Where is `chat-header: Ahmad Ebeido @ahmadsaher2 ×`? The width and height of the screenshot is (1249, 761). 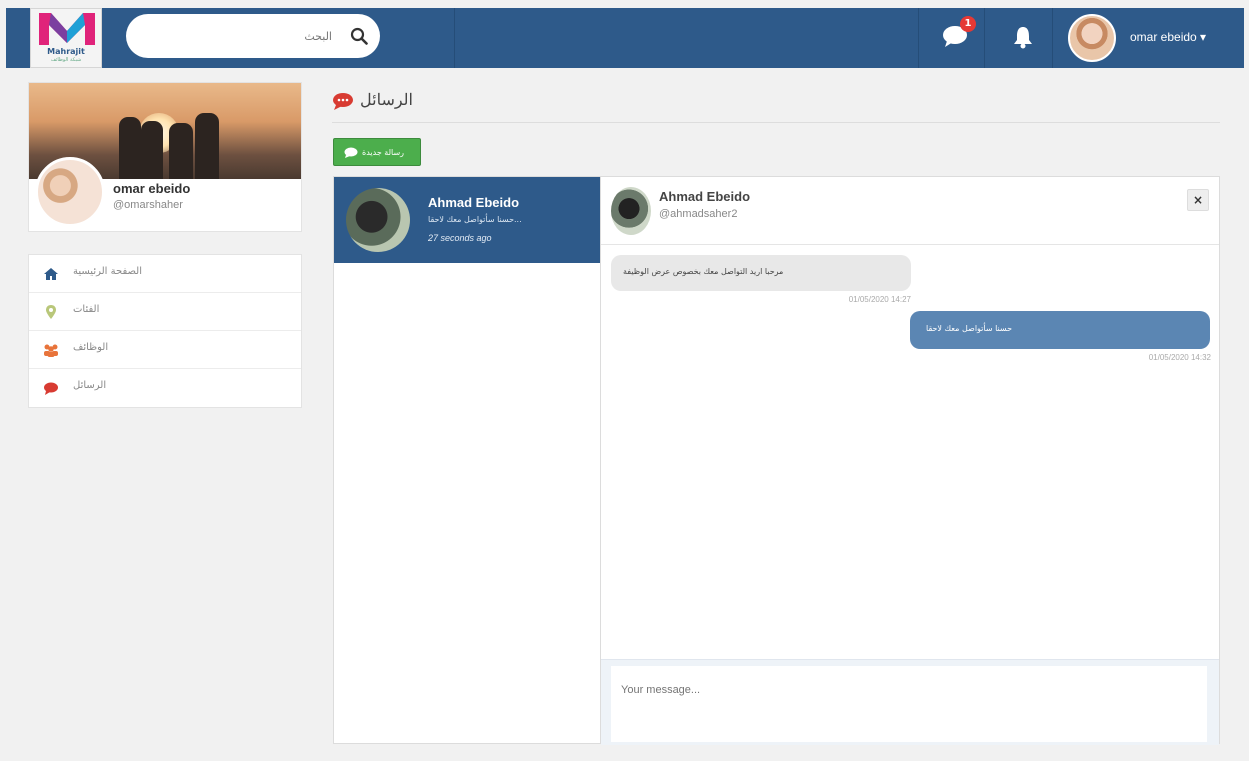 chat-header: Ahmad Ebeido @ahmadsaher2 × is located at coordinates (910, 211).